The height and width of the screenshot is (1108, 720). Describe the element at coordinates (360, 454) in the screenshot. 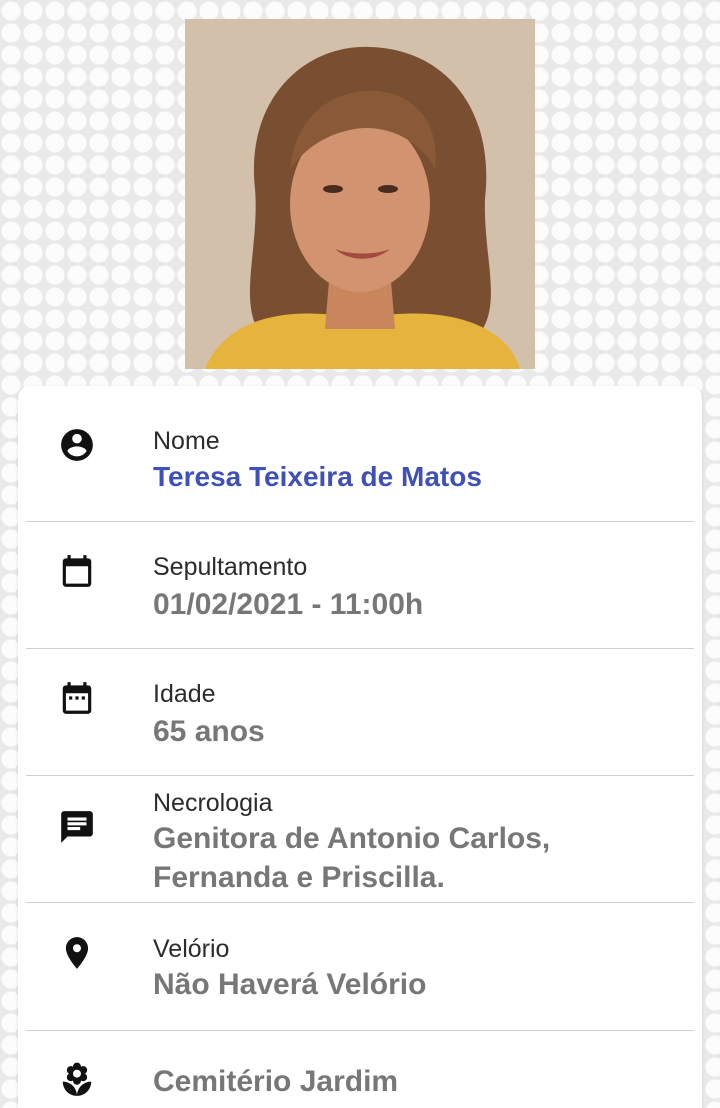

I see `row-name: Nome Teresa Teixeira de Matos` at that location.